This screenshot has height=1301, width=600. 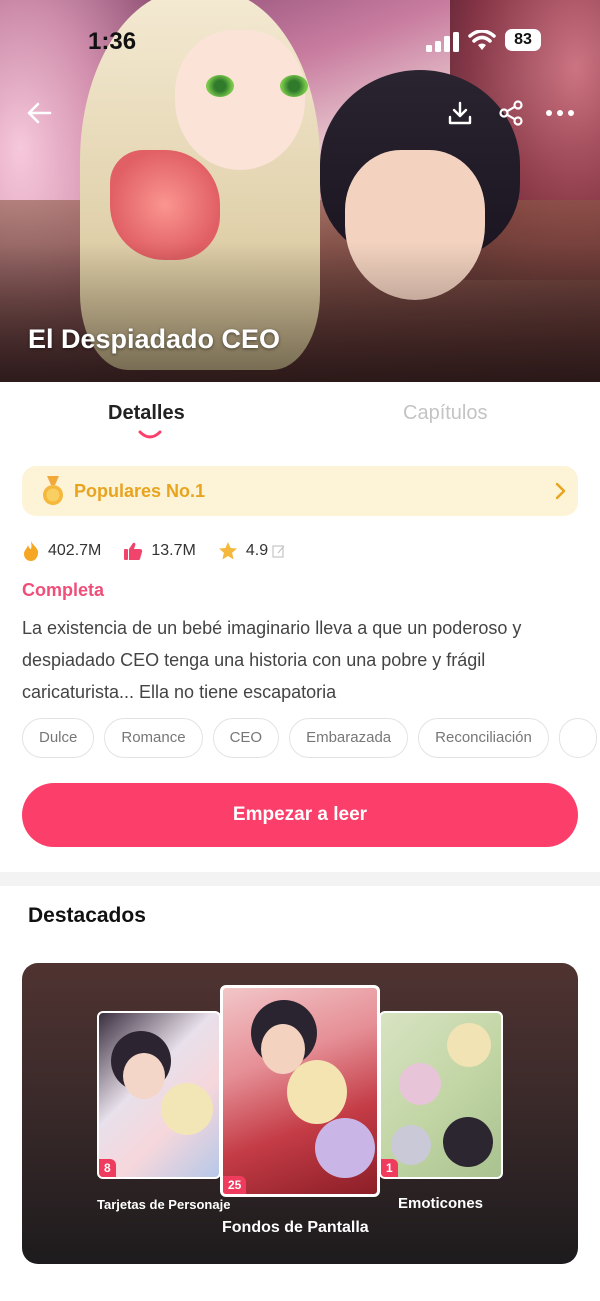 I want to click on tab-chapters: Capítulos, so click(x=445, y=413).